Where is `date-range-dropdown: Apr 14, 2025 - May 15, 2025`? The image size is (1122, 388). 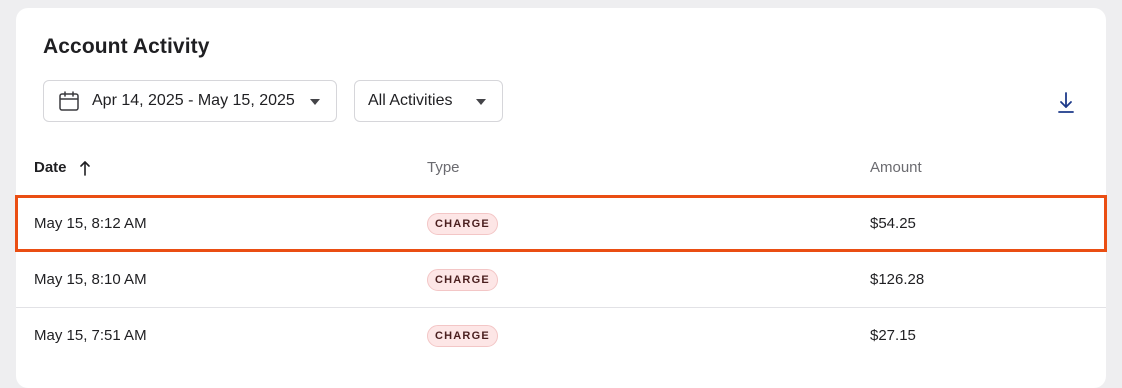
date-range-dropdown: Apr 14, 2025 - May 15, 2025 is located at coordinates (190, 101).